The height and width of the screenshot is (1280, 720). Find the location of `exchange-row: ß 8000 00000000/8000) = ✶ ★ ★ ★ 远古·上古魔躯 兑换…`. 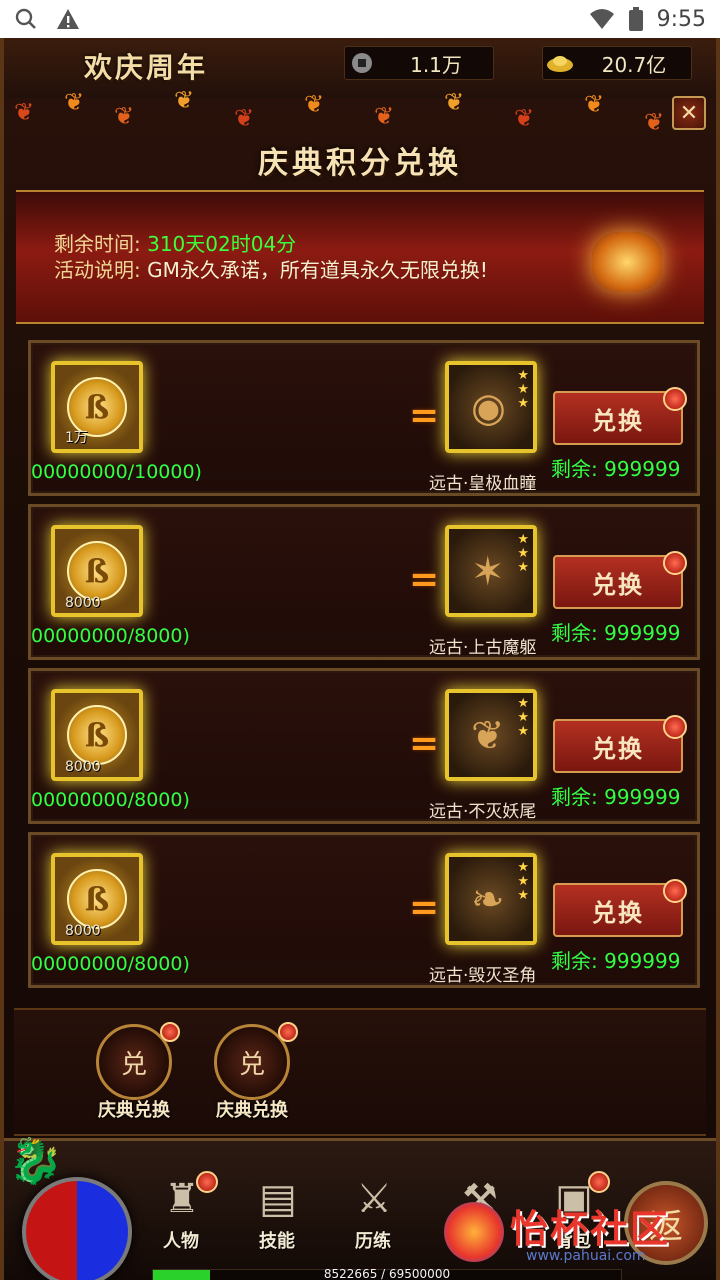

exchange-row: ß 8000 00000000/8000) = ✶ ★ ★ ★ 远古·上古魔躯 兑换… is located at coordinates (364, 582).